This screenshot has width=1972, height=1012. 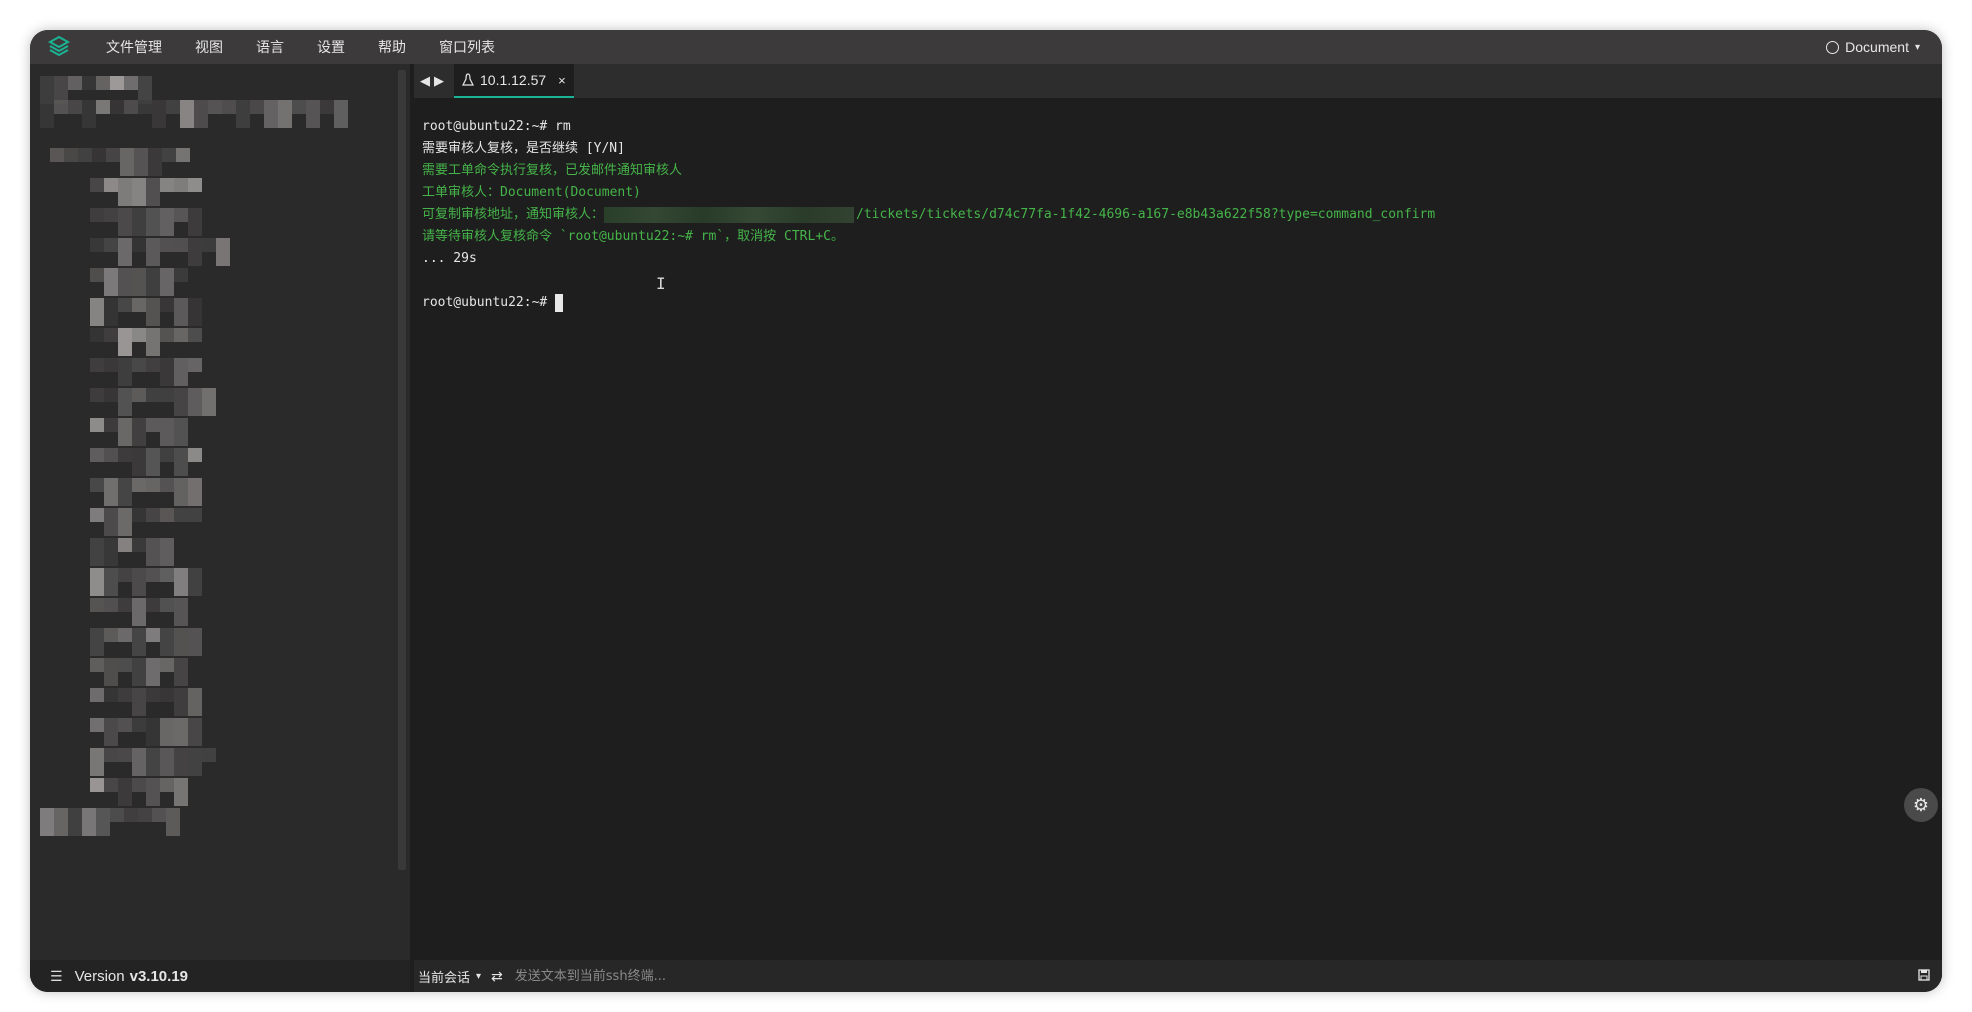 What do you see at coordinates (1917, 47) in the screenshot?
I see `chevron-down-icon: ▾` at bounding box center [1917, 47].